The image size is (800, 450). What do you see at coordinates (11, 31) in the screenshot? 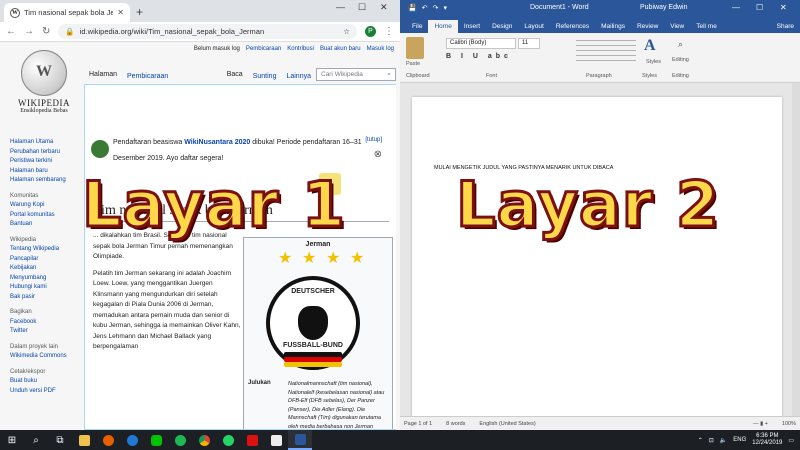
I see `back-icon: ←` at bounding box center [11, 31].